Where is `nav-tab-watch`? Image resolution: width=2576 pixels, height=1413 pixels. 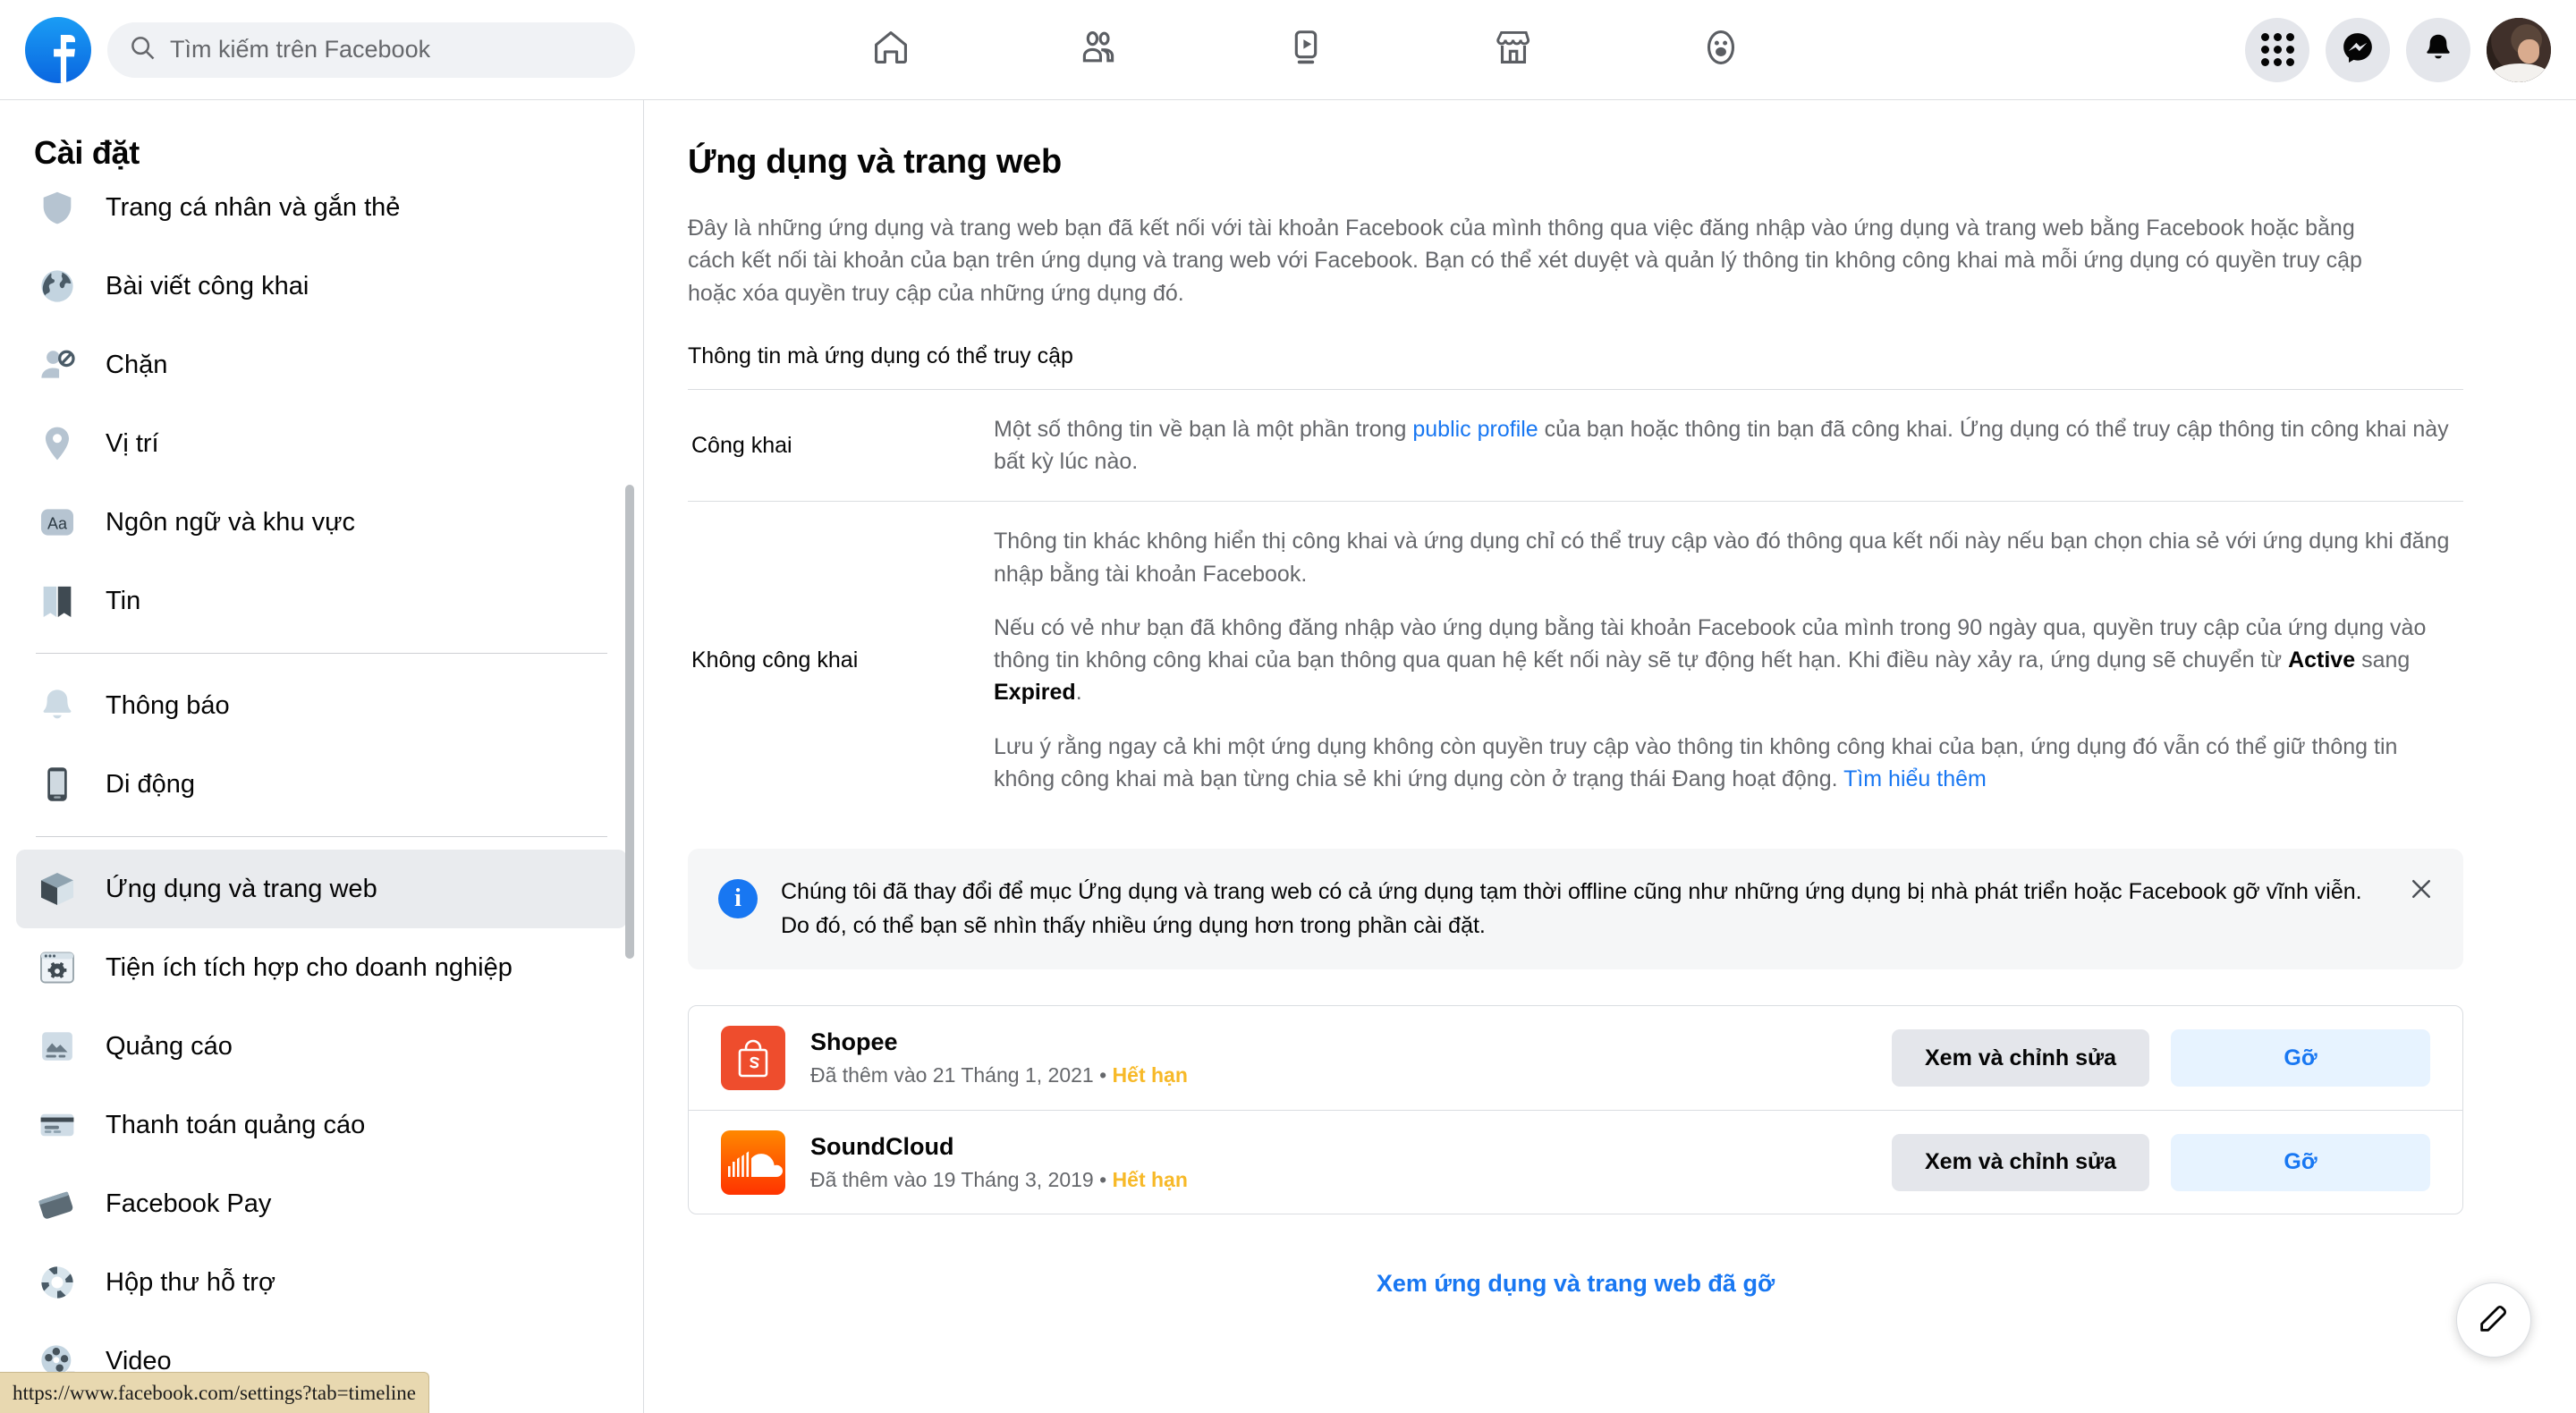
nav-tab-watch is located at coordinates (1305, 50).